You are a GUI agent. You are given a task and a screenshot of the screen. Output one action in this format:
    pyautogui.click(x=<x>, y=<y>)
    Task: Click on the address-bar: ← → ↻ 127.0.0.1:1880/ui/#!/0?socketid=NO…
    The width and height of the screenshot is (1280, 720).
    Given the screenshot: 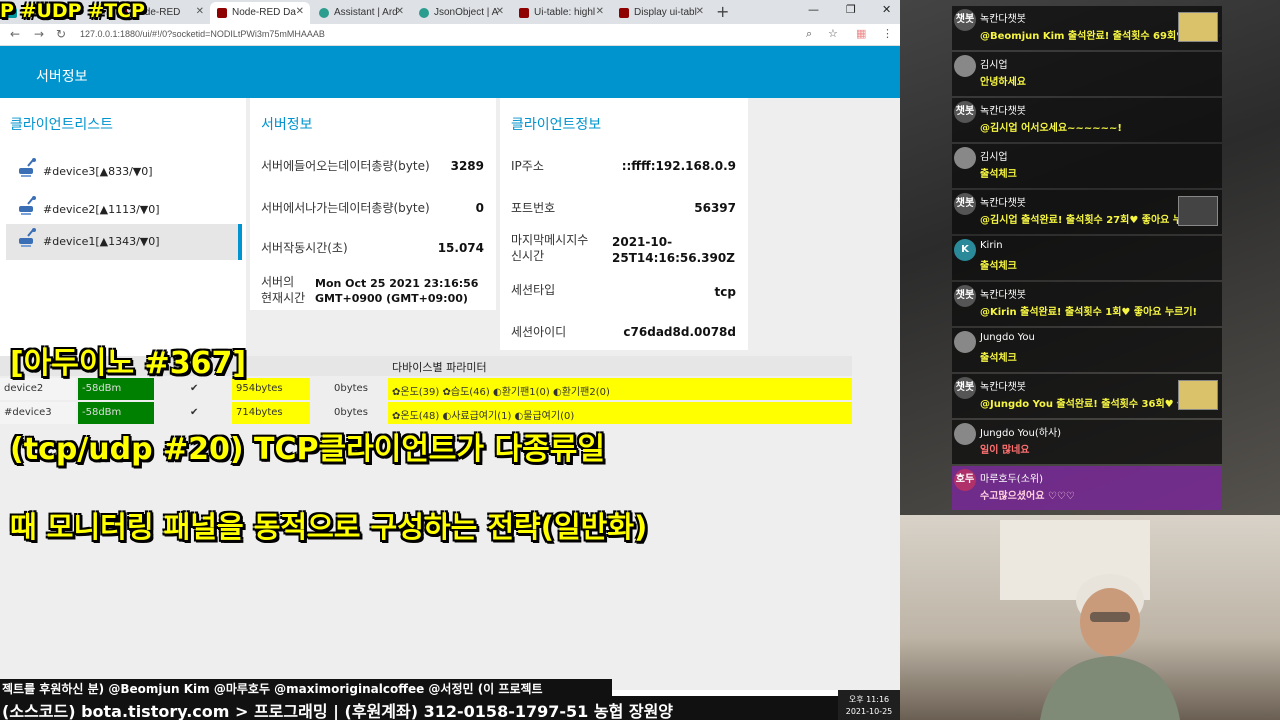 What is the action you would take?
    pyautogui.click(x=450, y=35)
    